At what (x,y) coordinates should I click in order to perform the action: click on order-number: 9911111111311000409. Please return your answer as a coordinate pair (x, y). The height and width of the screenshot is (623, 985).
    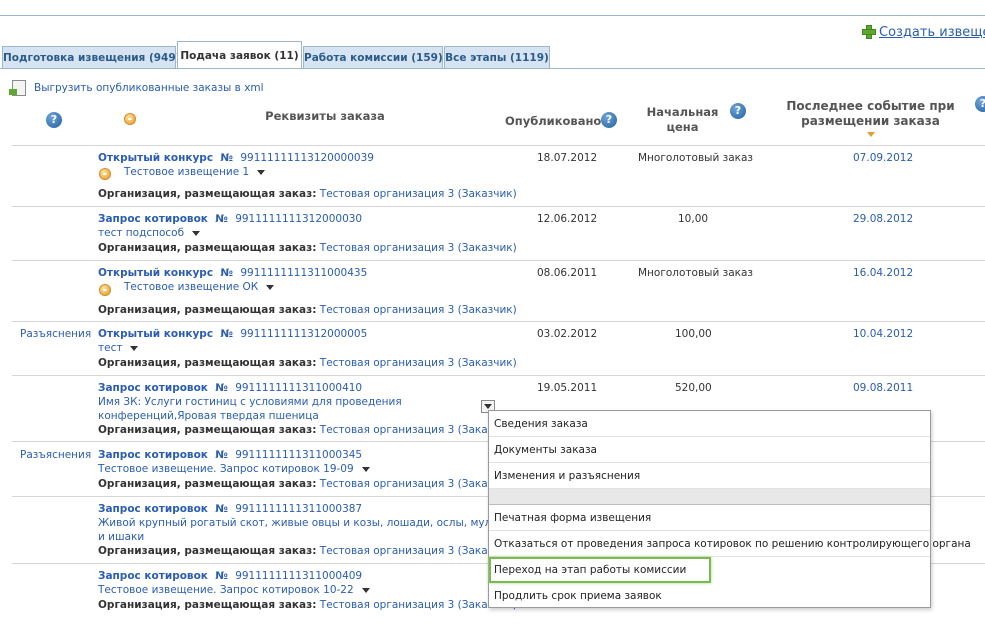
    Looking at the image, I should click on (299, 576).